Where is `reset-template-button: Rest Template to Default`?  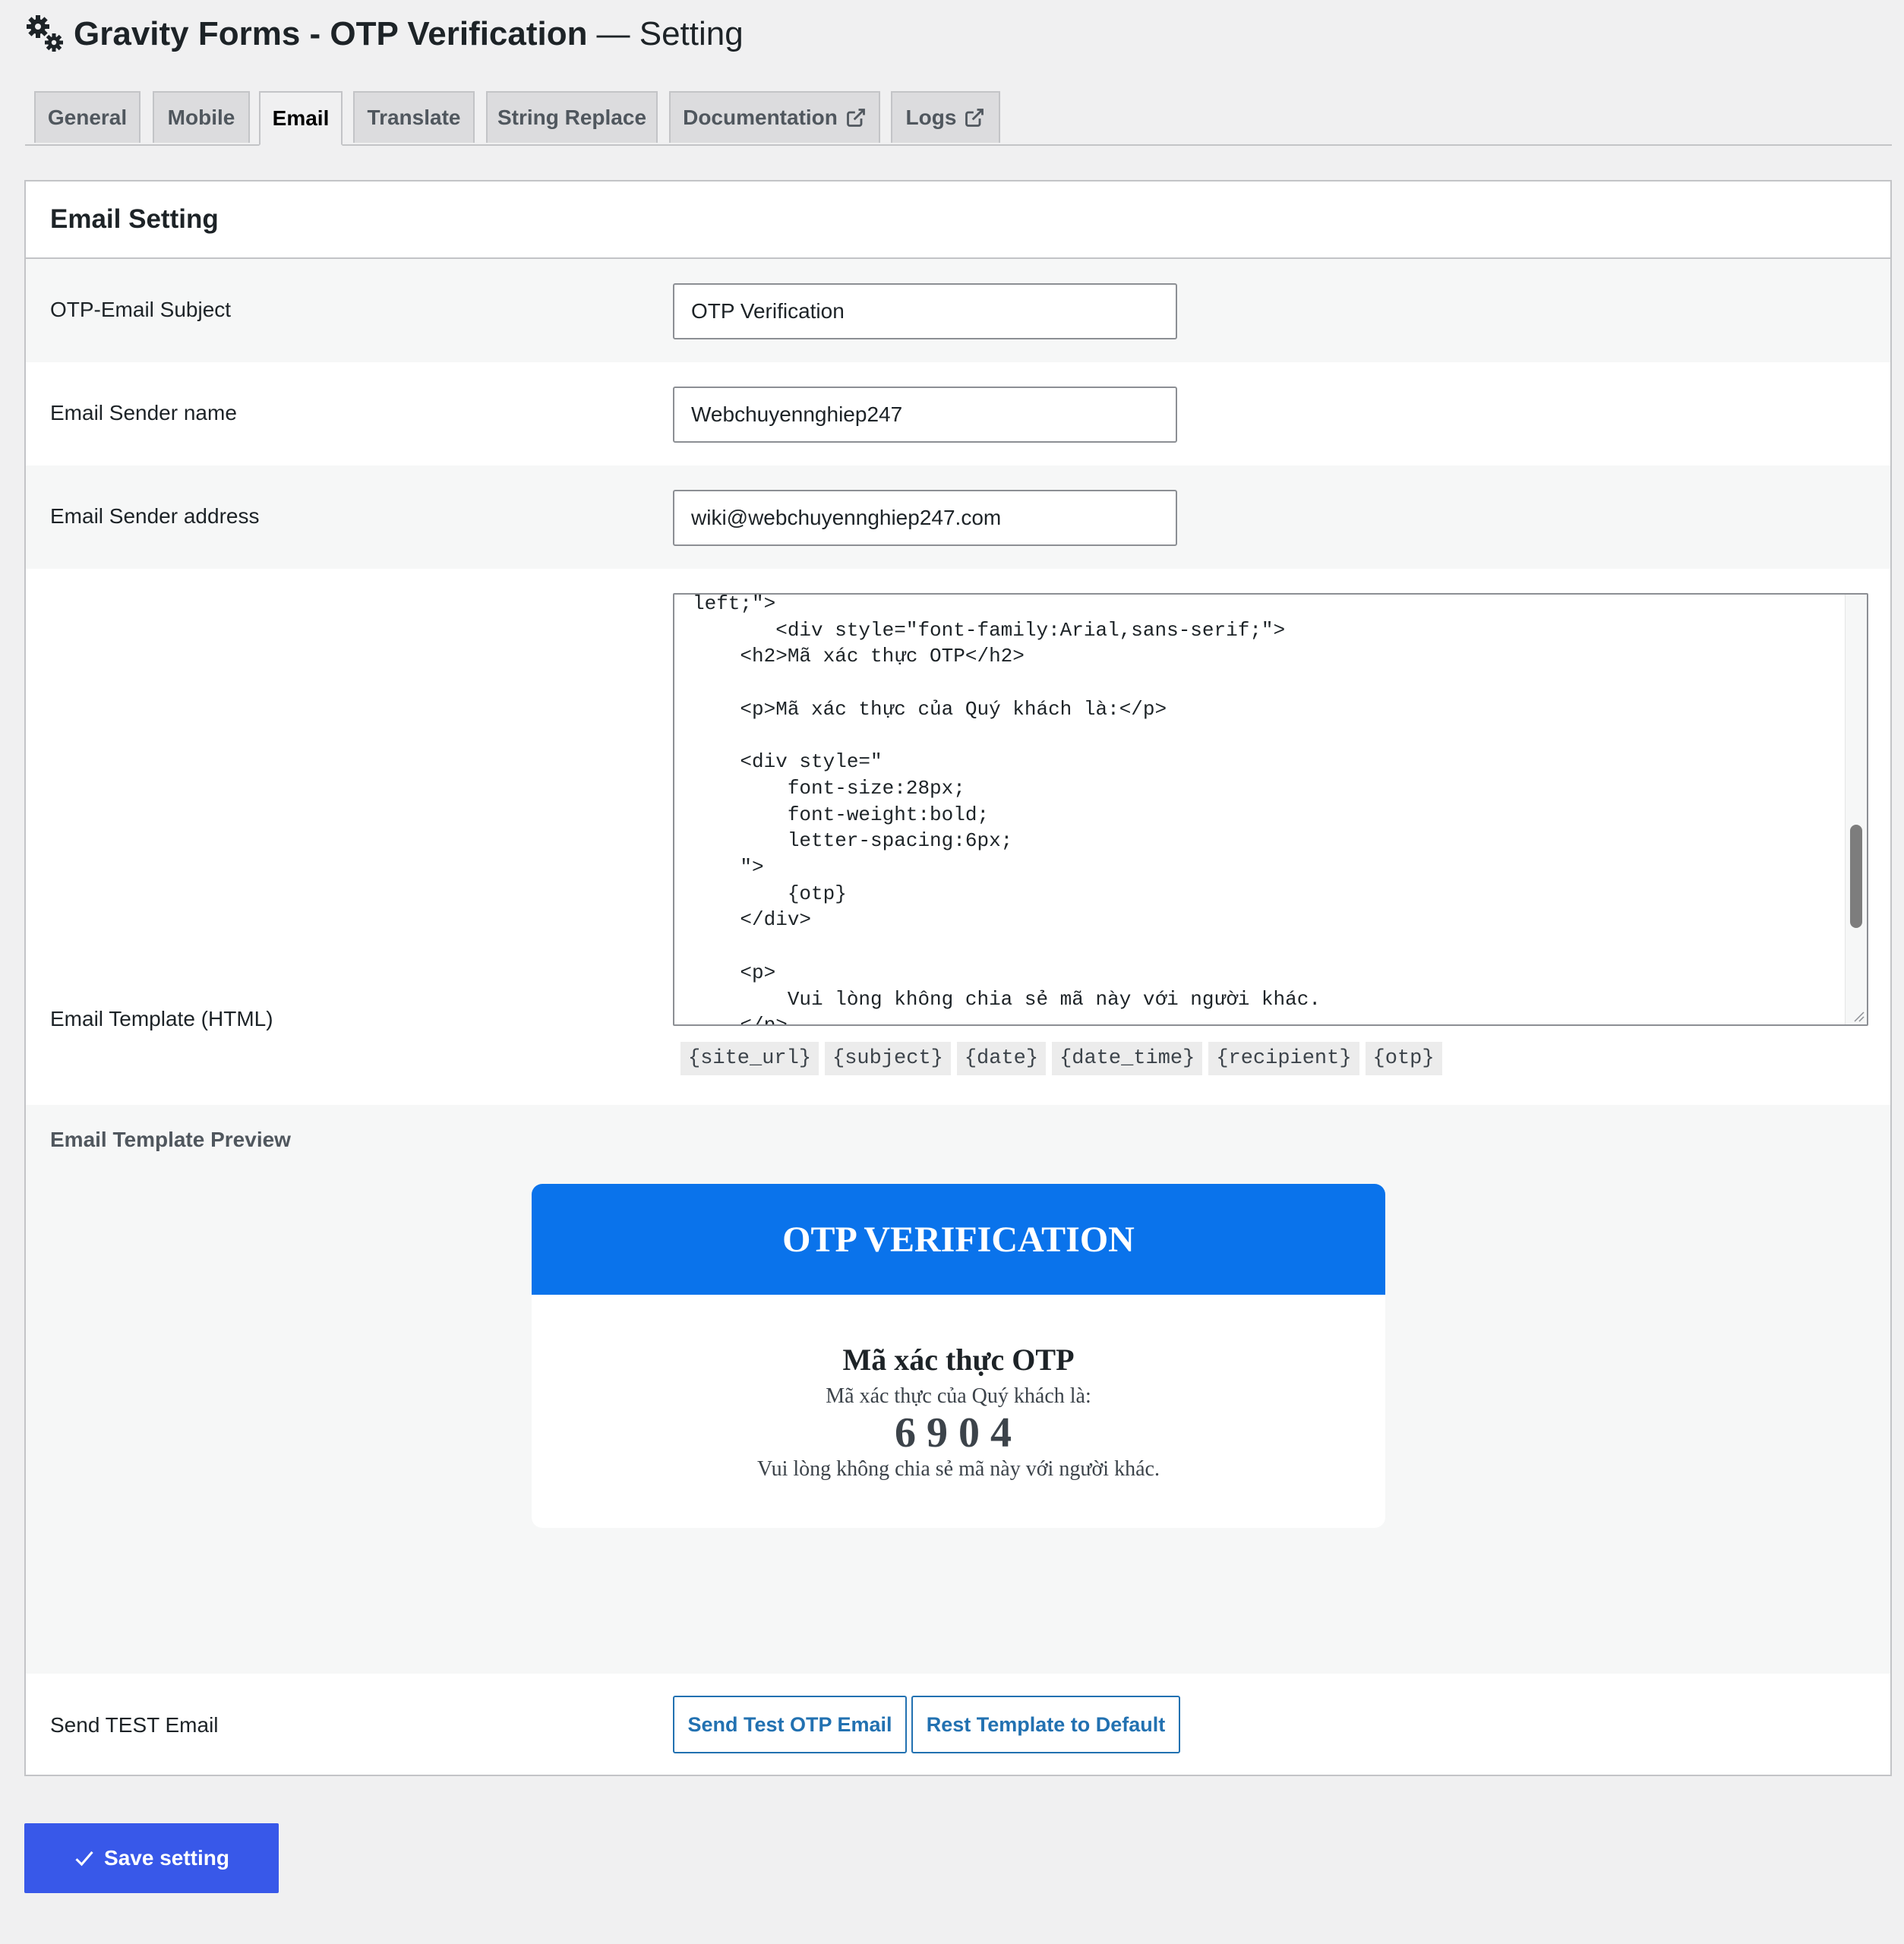
reset-template-button: Rest Template to Default is located at coordinates (1045, 1724).